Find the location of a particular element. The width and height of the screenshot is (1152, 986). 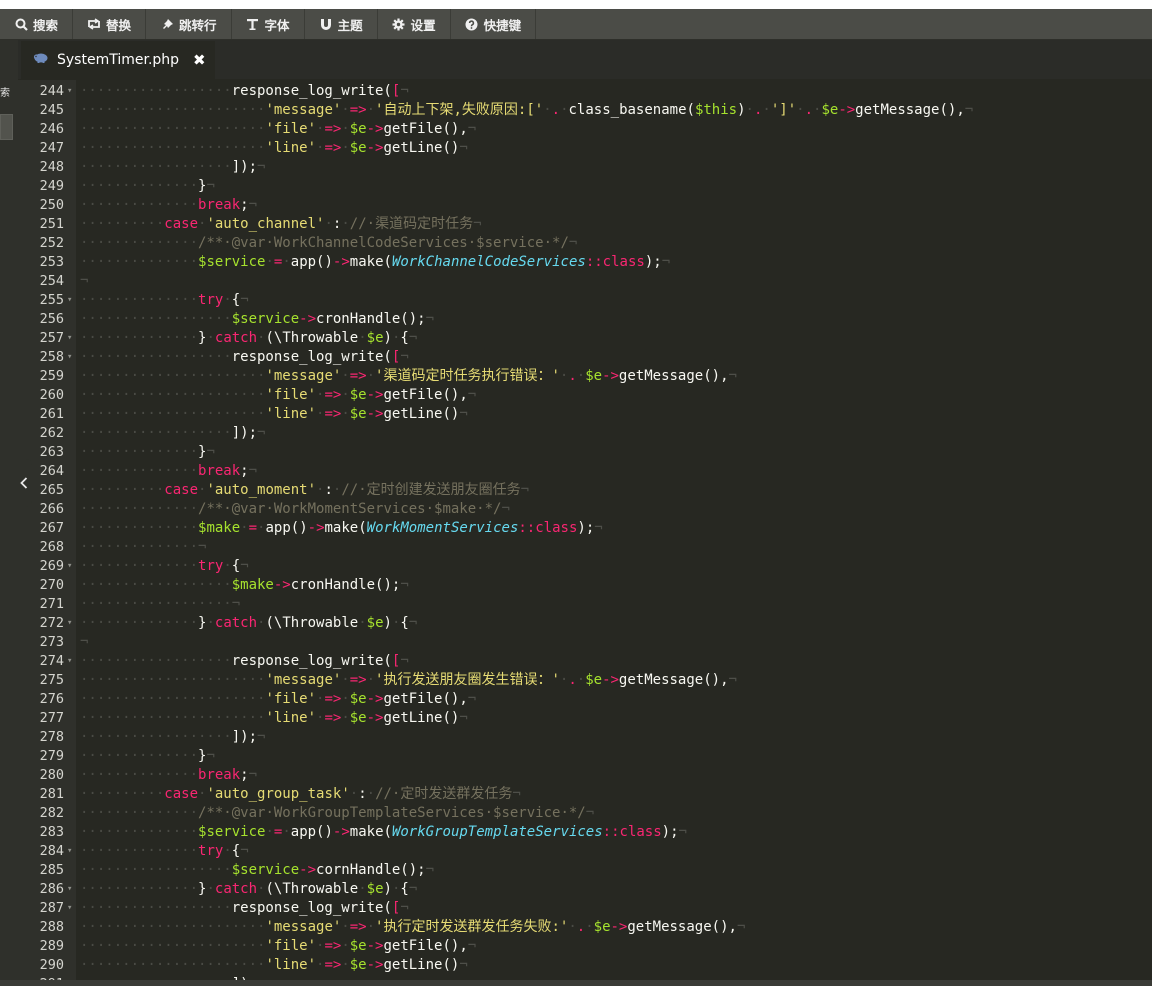

code-text: ··············try·{¬ is located at coordinates (164, 566).